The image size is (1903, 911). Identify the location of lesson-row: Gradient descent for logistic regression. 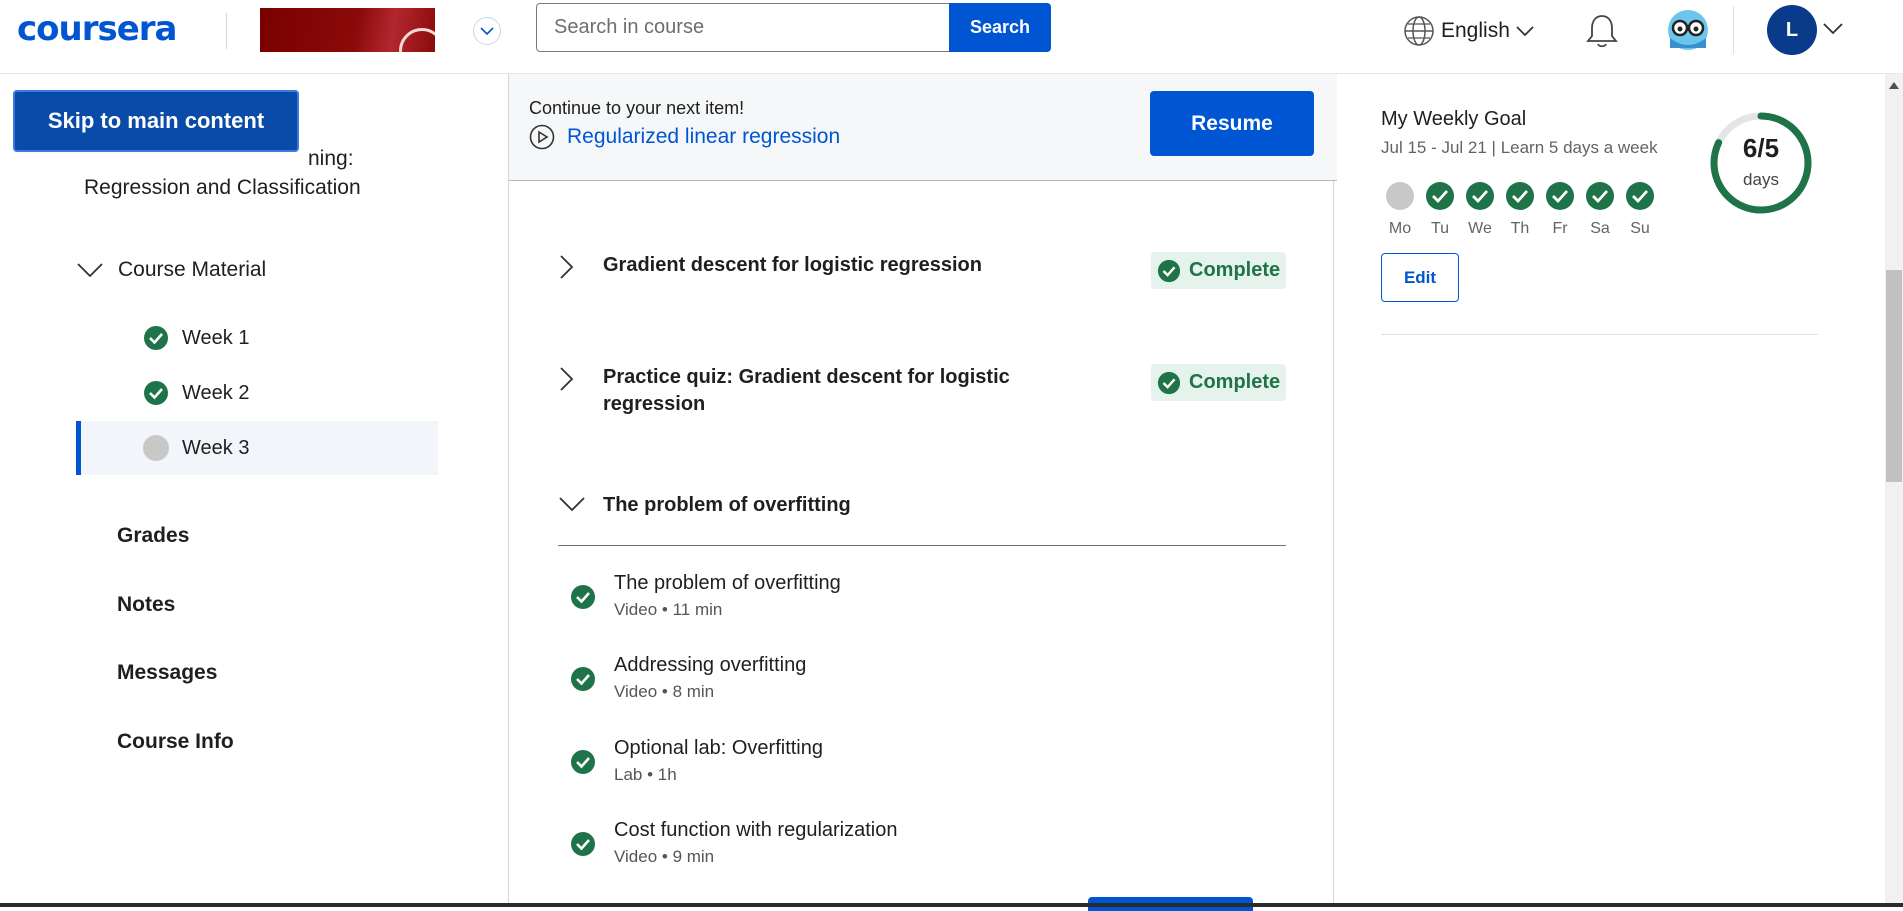
(805, 268).